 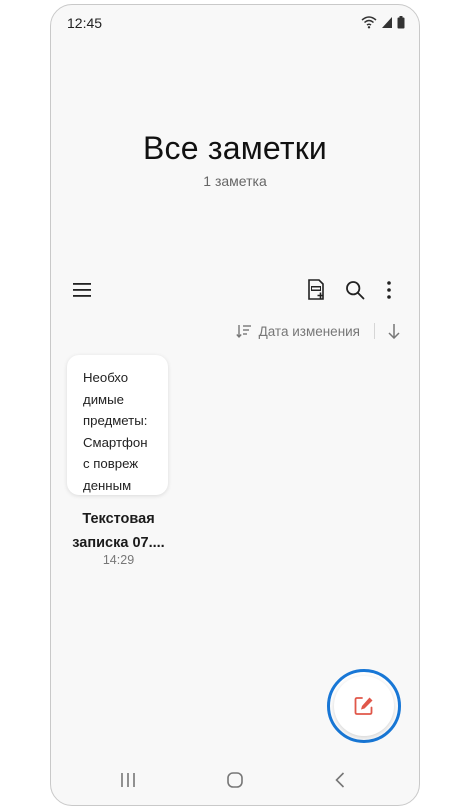 What do you see at coordinates (111, 463) in the screenshot?
I see `note-preview-line: с повреж` at bounding box center [111, 463].